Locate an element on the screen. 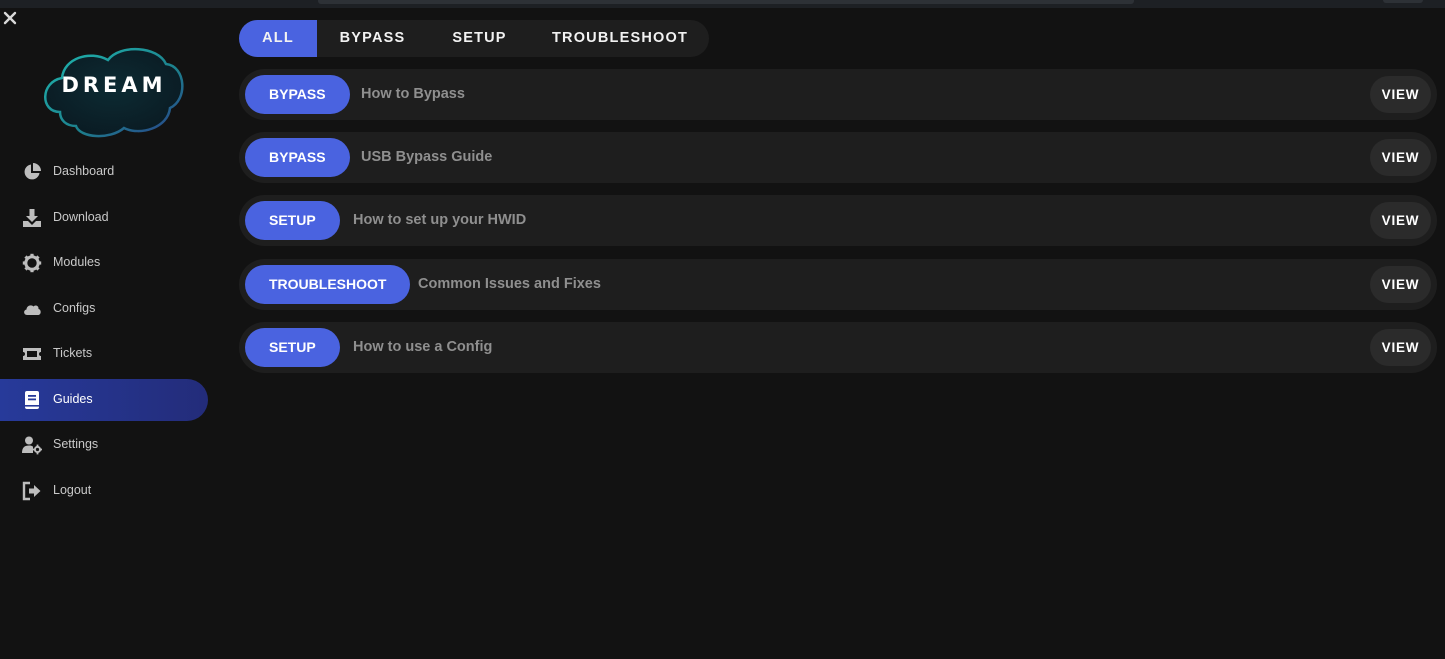 The width and height of the screenshot is (1445, 659). logout-icon is located at coordinates (32, 491).